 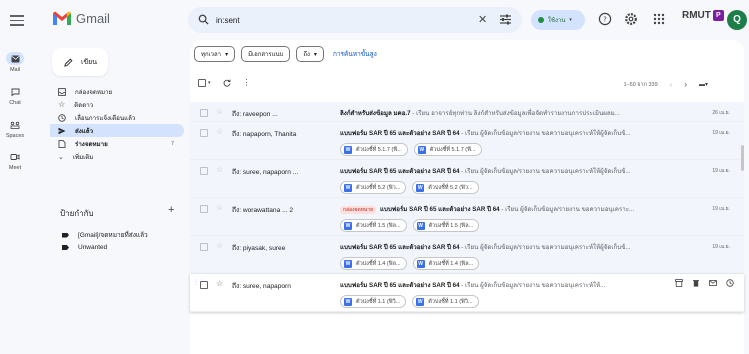 What do you see at coordinates (80, 62) in the screenshot?
I see `compose-button: เขียน` at bounding box center [80, 62].